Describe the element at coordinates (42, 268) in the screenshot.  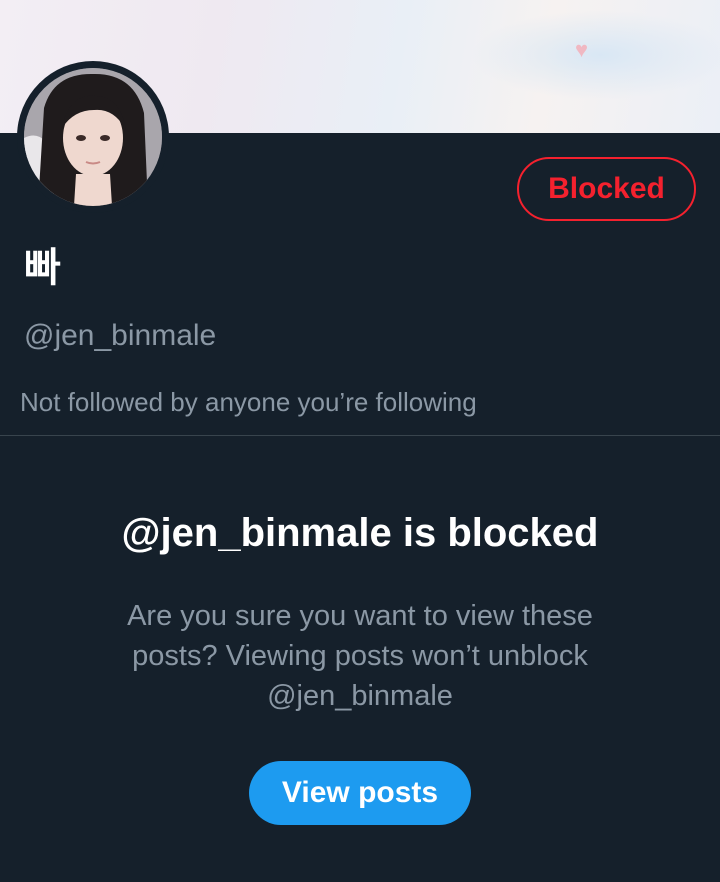
I see `display-name: 빠` at that location.